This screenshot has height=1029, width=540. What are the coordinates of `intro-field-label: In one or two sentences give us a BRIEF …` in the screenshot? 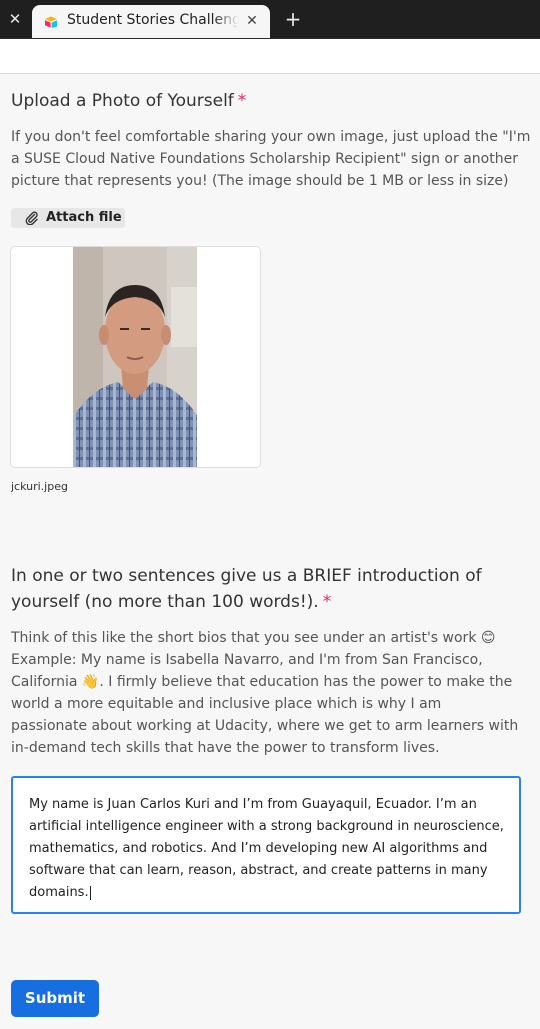 It's located at (271, 589).